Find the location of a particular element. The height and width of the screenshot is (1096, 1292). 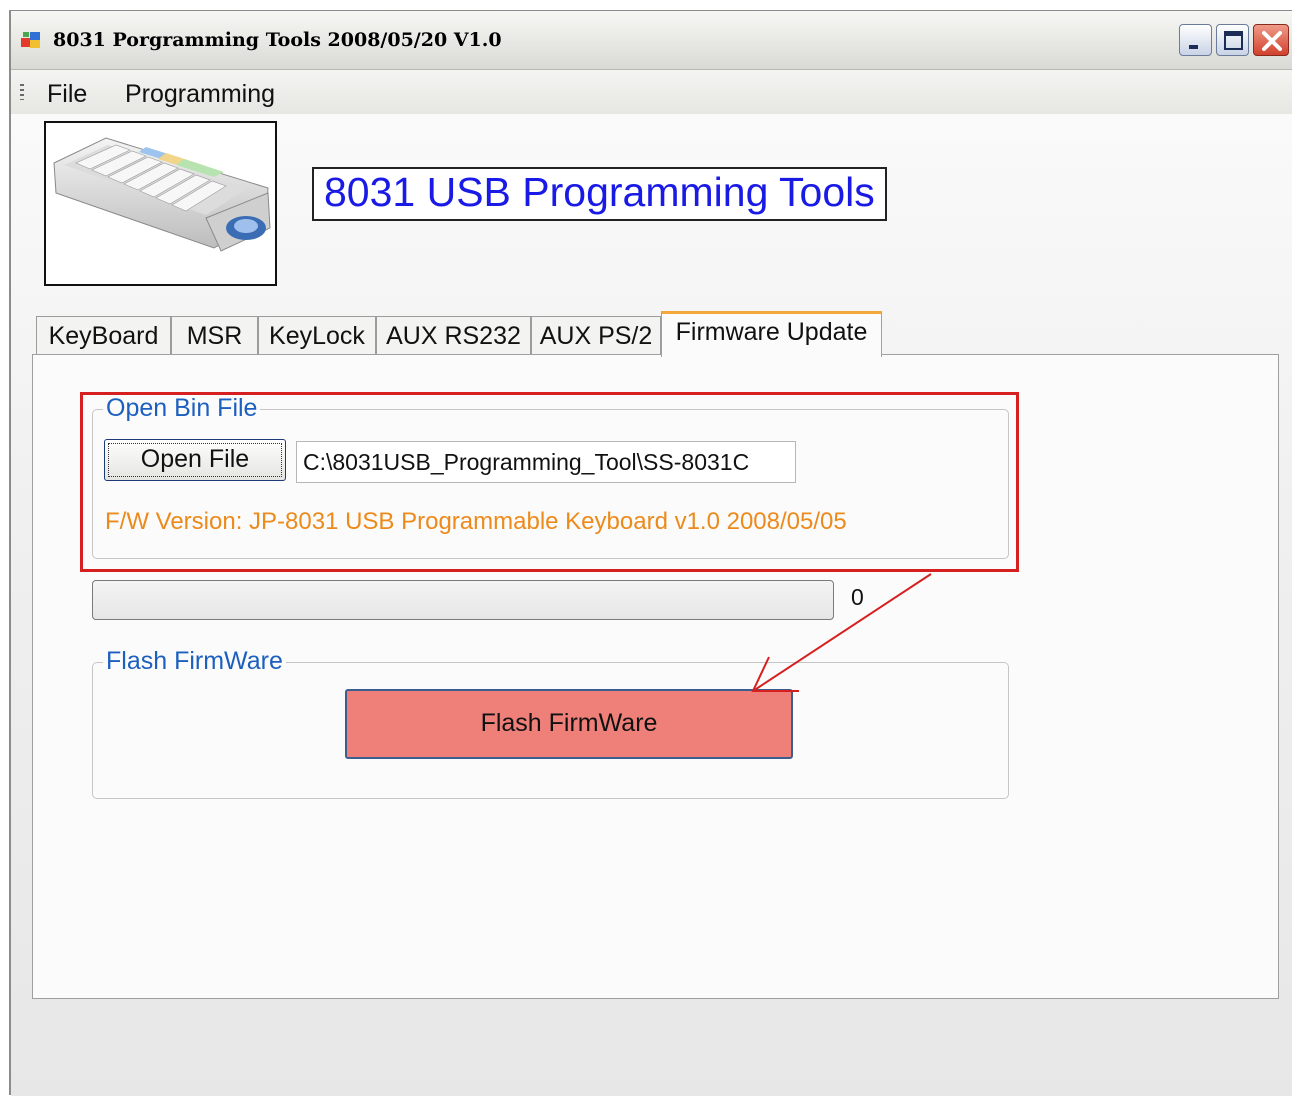

flash-firmware-groupbox: Flash FirmWare Flash FirmWare is located at coordinates (550, 723).